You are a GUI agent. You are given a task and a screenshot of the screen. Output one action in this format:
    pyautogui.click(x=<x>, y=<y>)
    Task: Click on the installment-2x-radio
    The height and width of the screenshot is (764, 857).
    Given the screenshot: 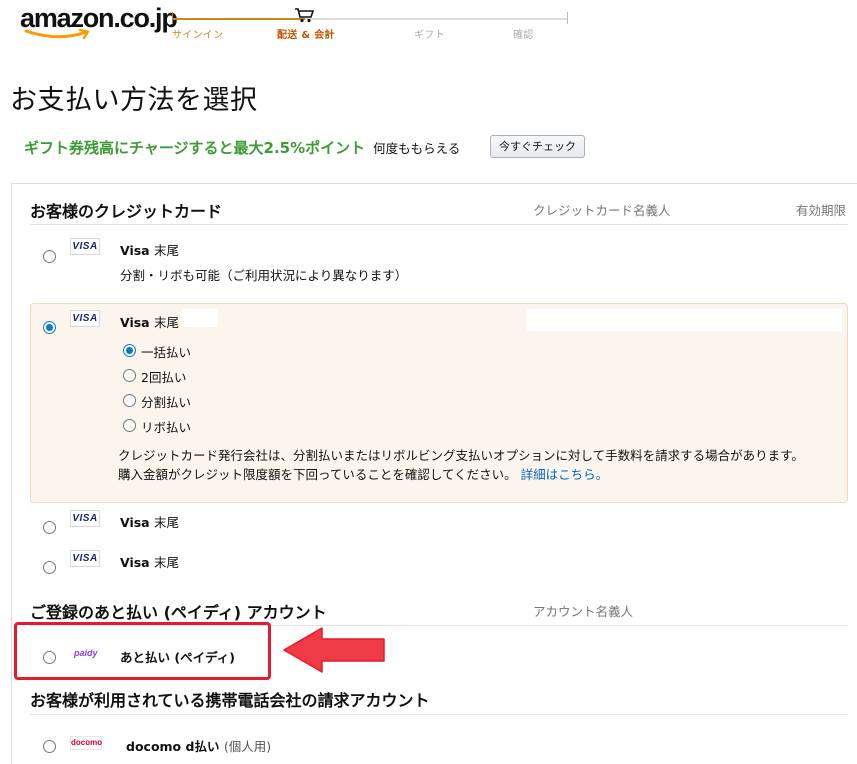 What is the action you would take?
    pyautogui.click(x=129, y=375)
    